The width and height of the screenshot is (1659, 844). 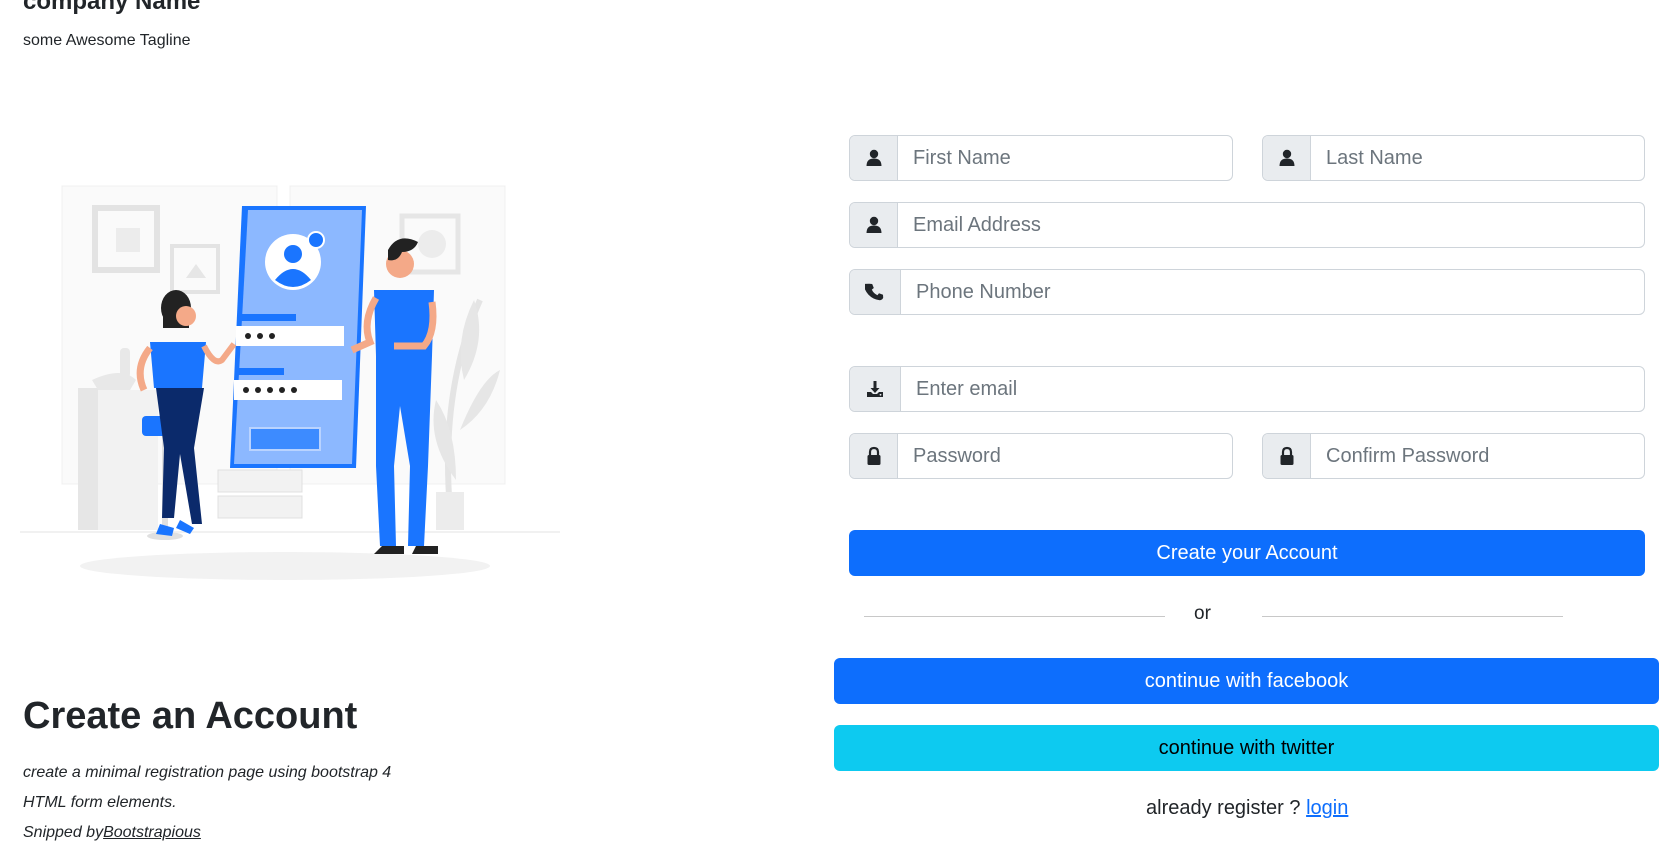 What do you see at coordinates (1271, 225) in the screenshot?
I see `email-address-input` at bounding box center [1271, 225].